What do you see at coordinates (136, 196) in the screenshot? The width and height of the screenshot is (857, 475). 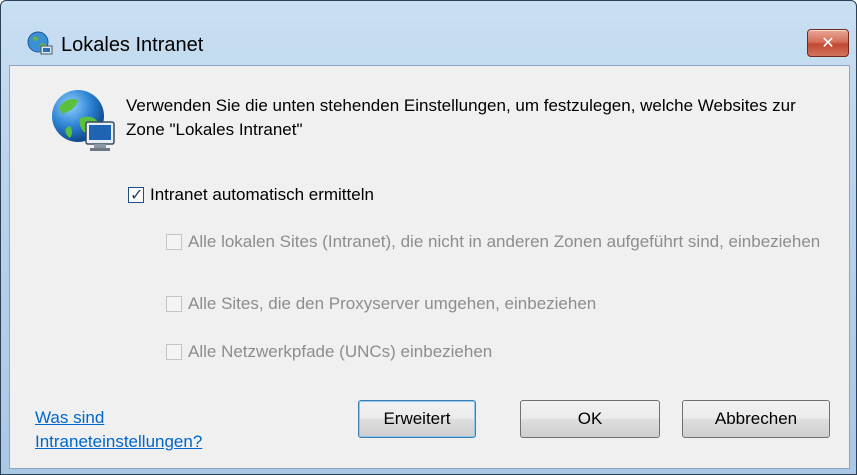 I see `auto-detect-checkbox` at bounding box center [136, 196].